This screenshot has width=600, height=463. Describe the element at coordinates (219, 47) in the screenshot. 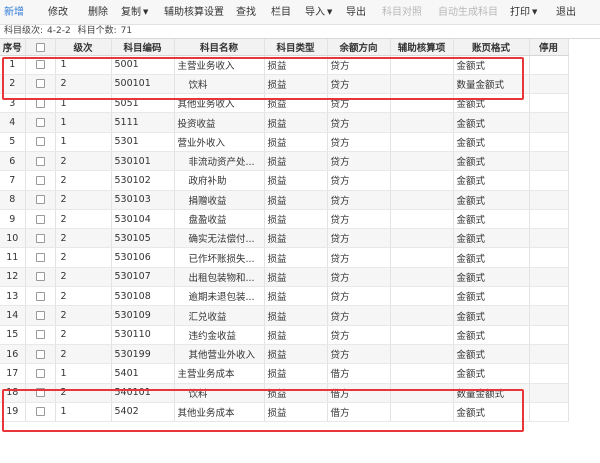

I see `col-name: 科目名称` at that location.